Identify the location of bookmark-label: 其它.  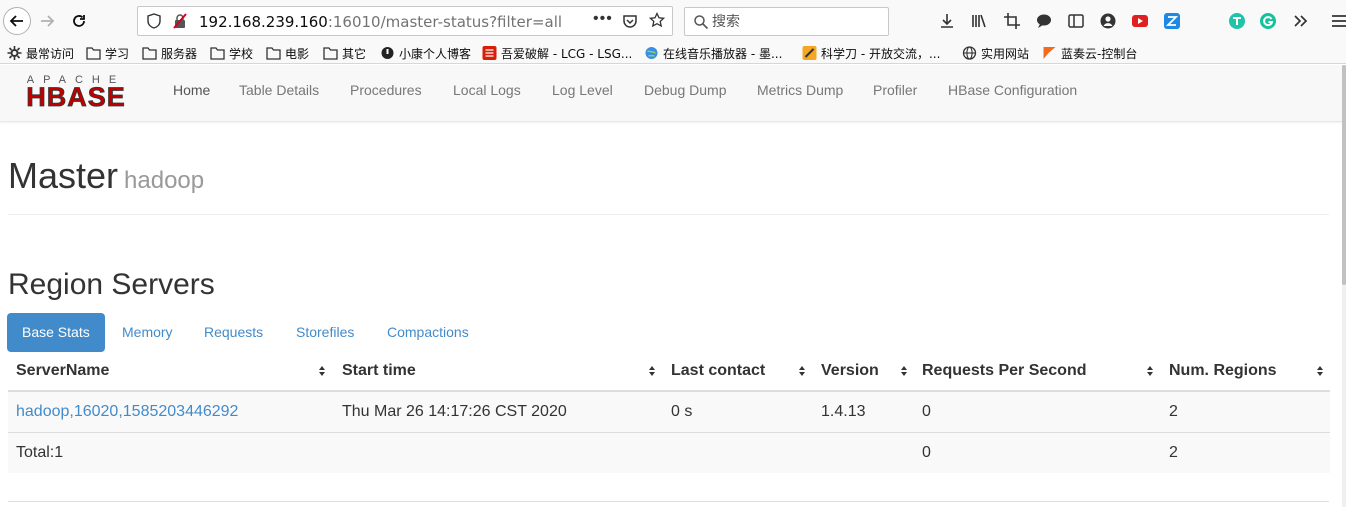
(354, 53).